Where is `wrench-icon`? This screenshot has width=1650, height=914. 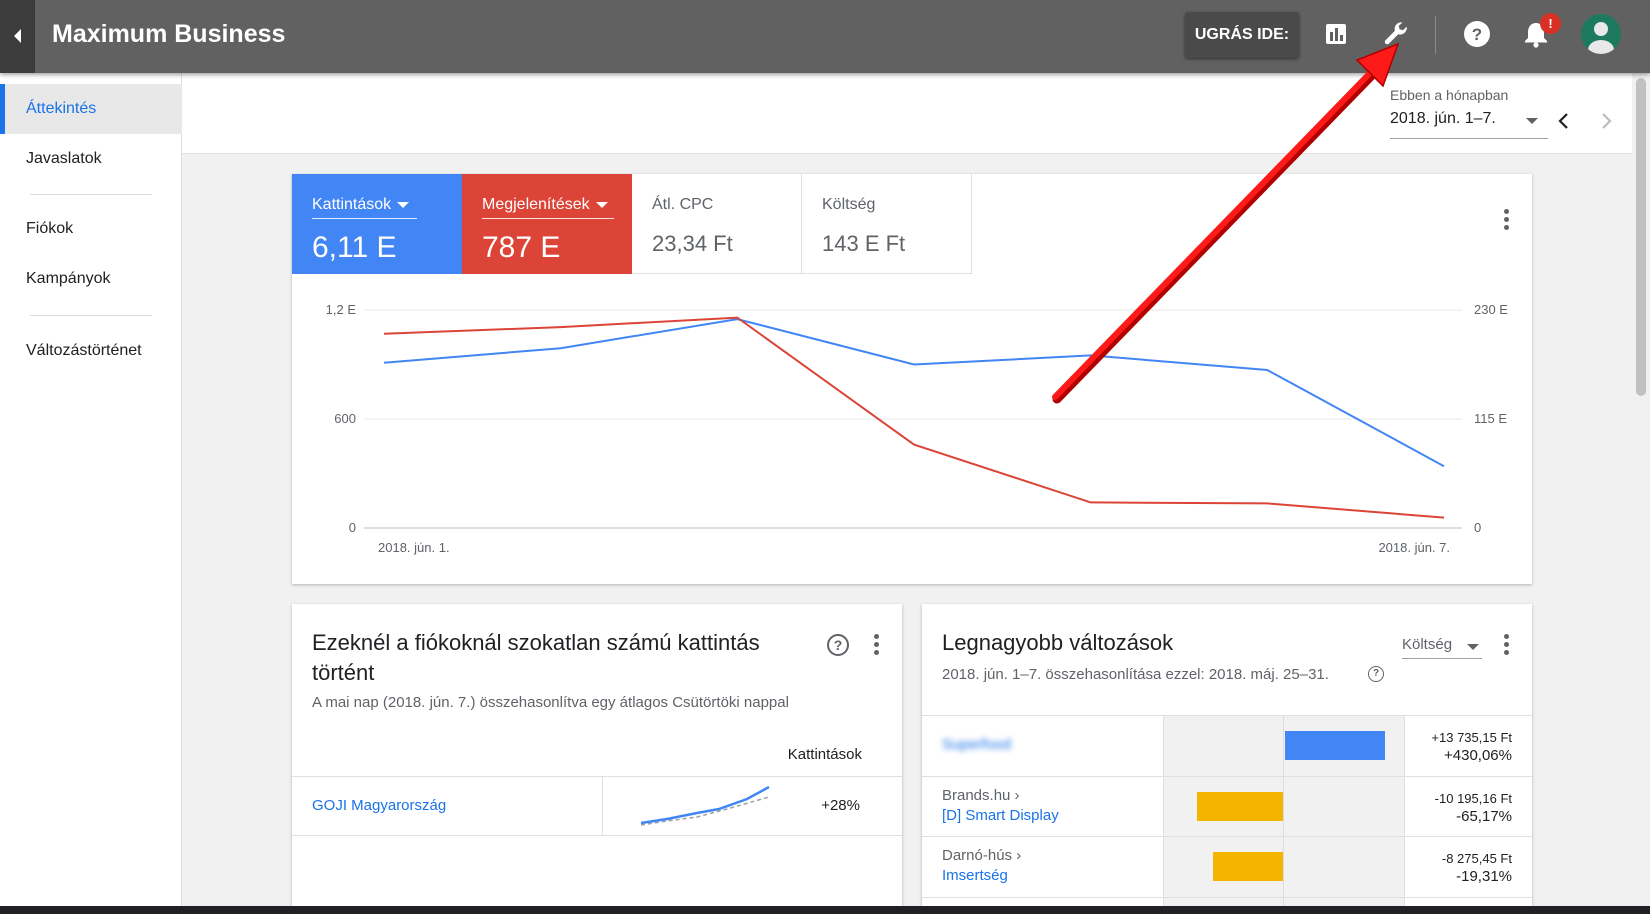 wrench-icon is located at coordinates (1396, 34).